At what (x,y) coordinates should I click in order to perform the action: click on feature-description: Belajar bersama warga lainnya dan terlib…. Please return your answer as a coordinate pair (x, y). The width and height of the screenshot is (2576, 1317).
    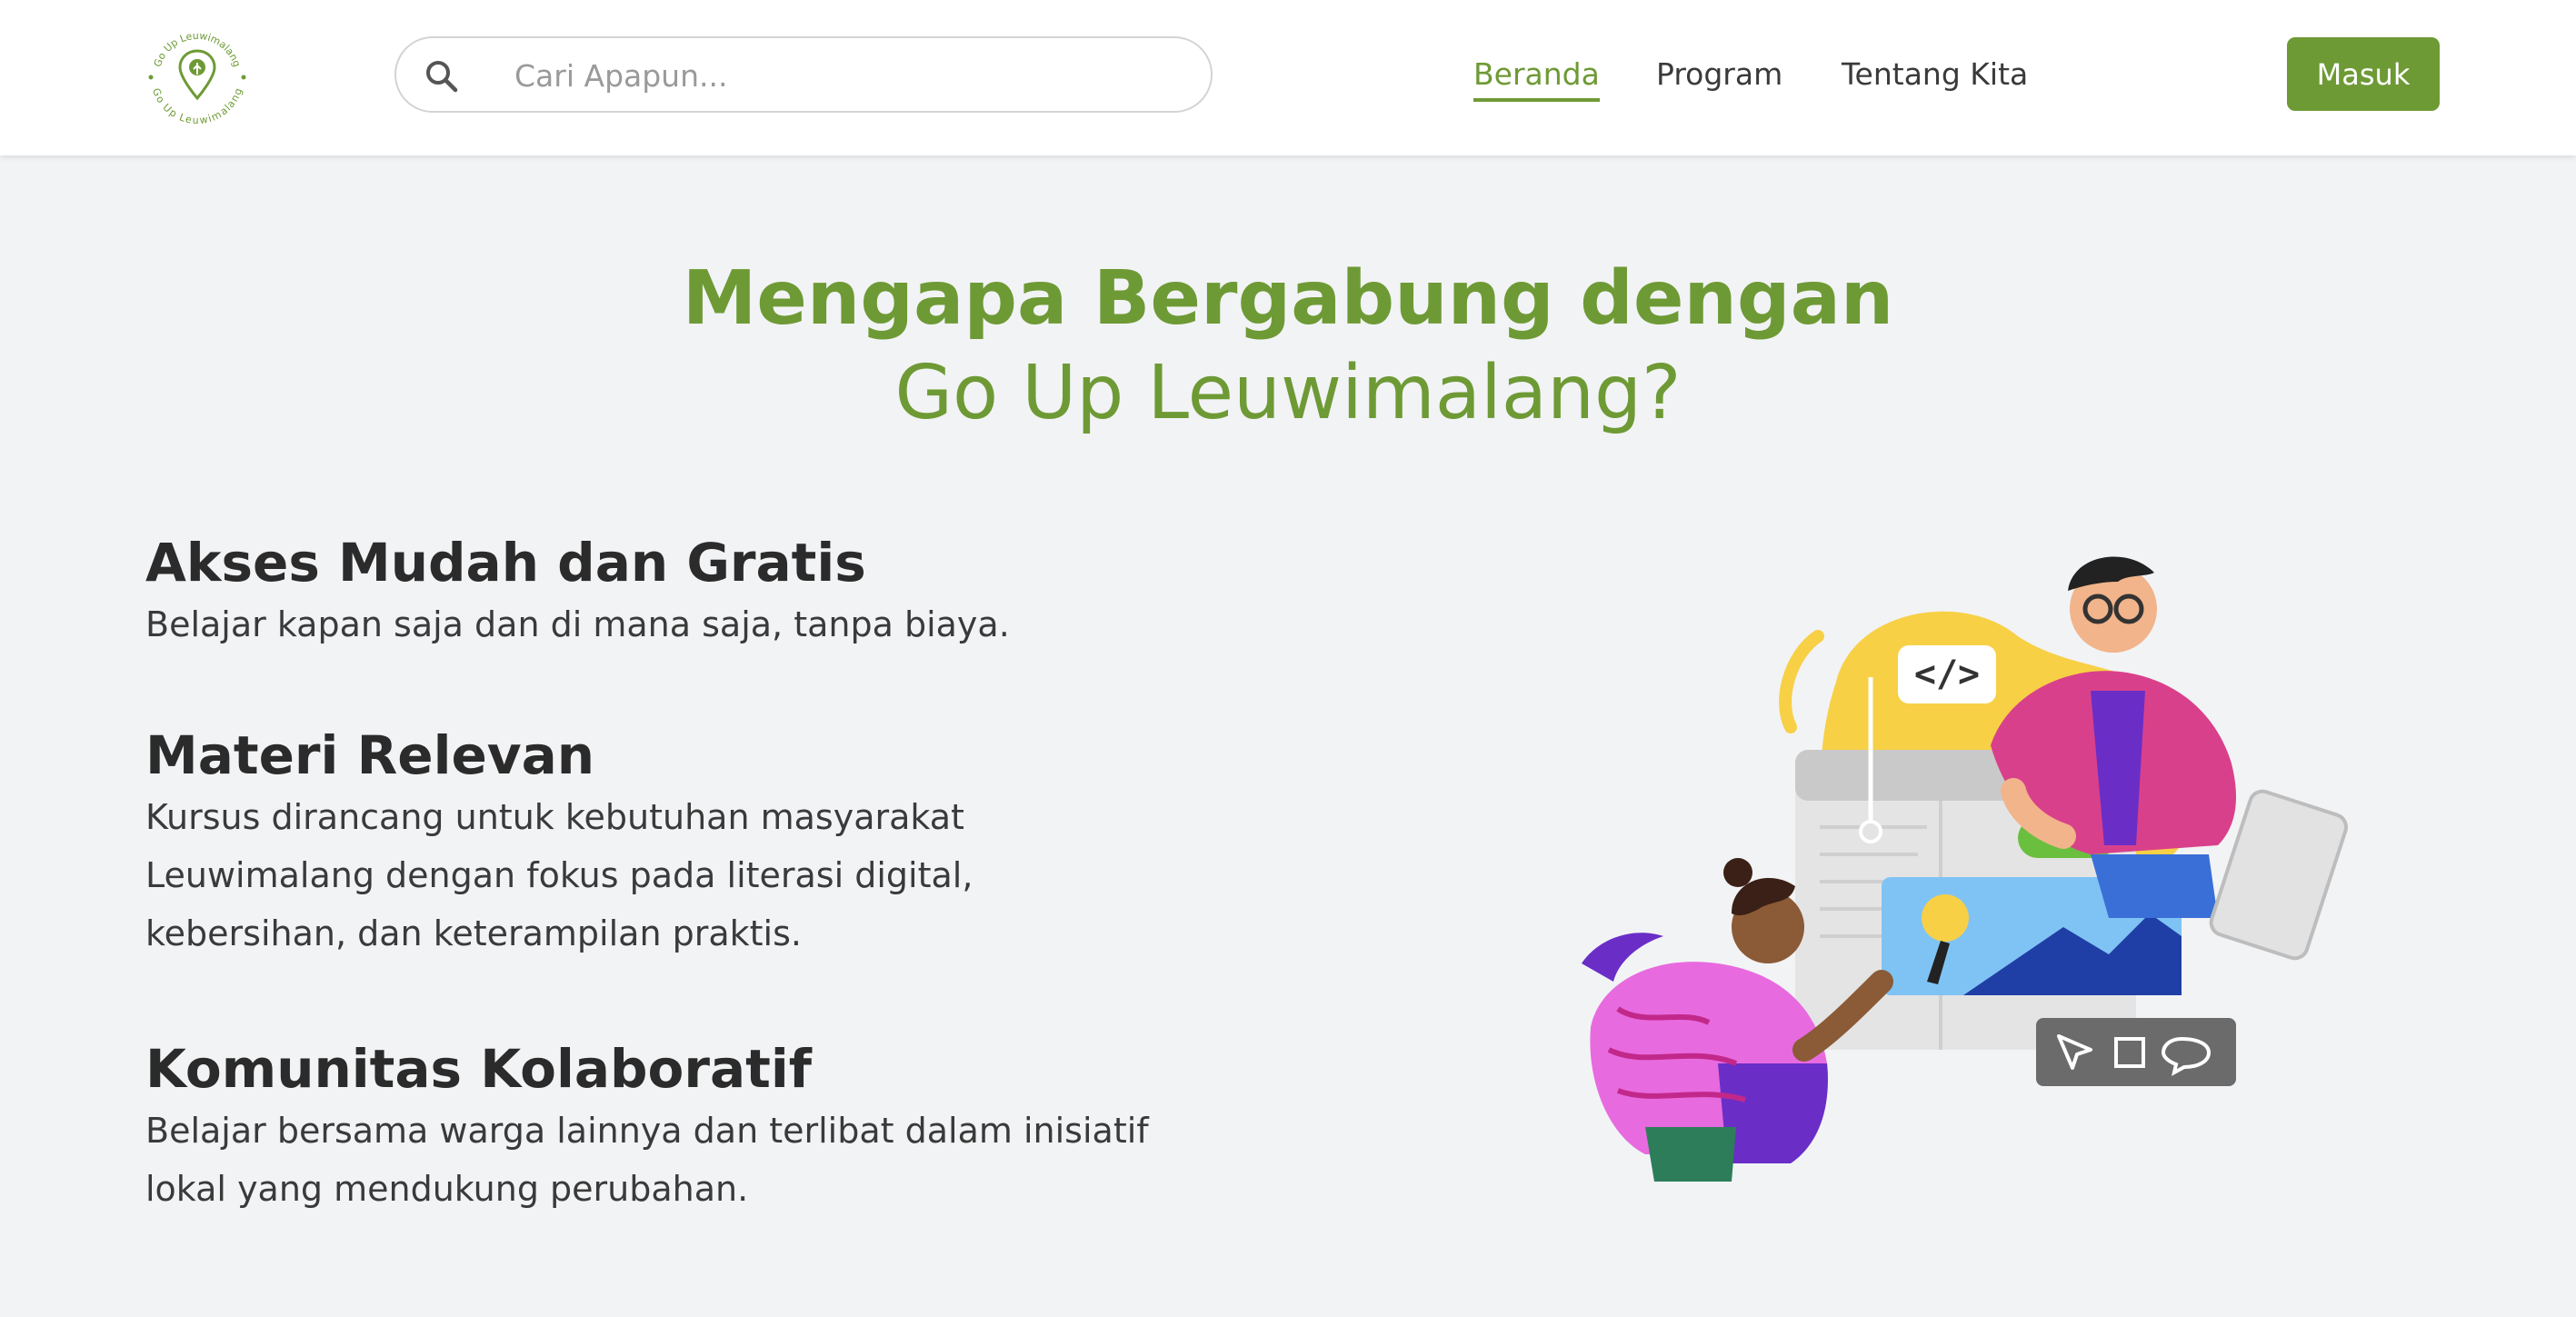
    Looking at the image, I should click on (718, 1160).